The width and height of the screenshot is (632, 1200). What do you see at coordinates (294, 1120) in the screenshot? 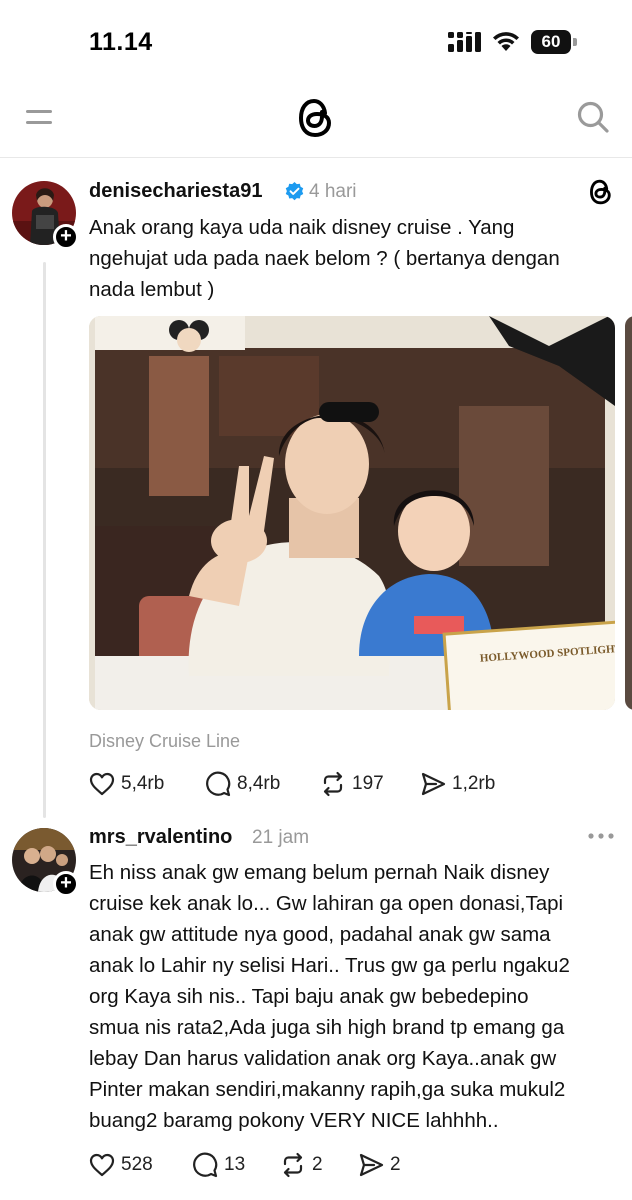
I see `post-text-line: buang2 baramg pokony VERY NICE lahhhh..` at bounding box center [294, 1120].